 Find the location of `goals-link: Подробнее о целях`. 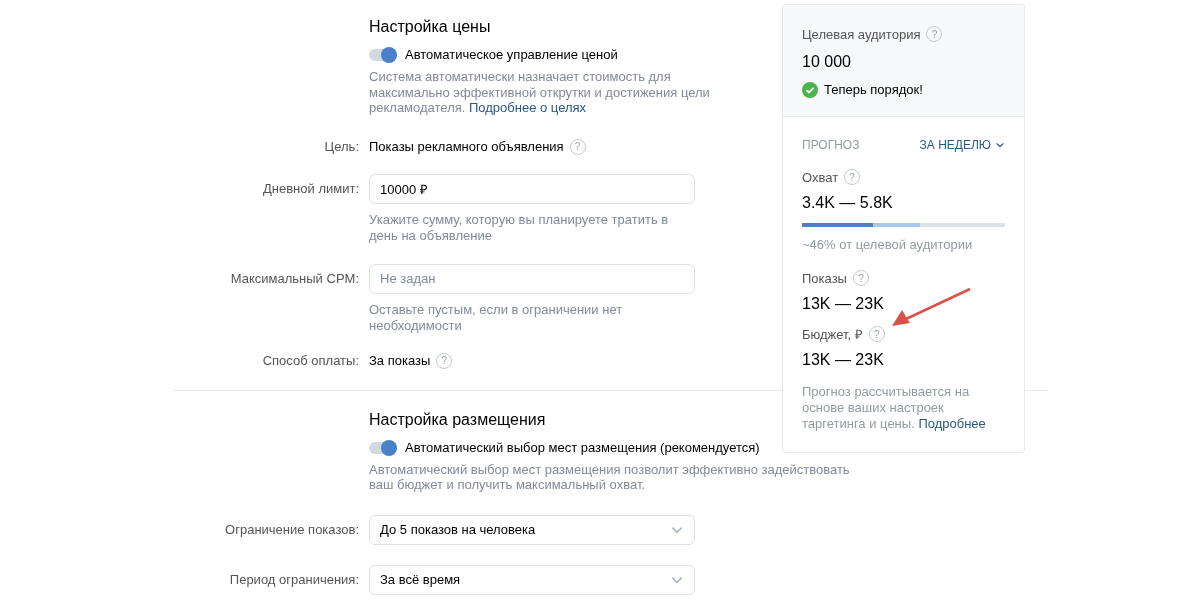

goals-link: Подробнее о целях is located at coordinates (528, 107).